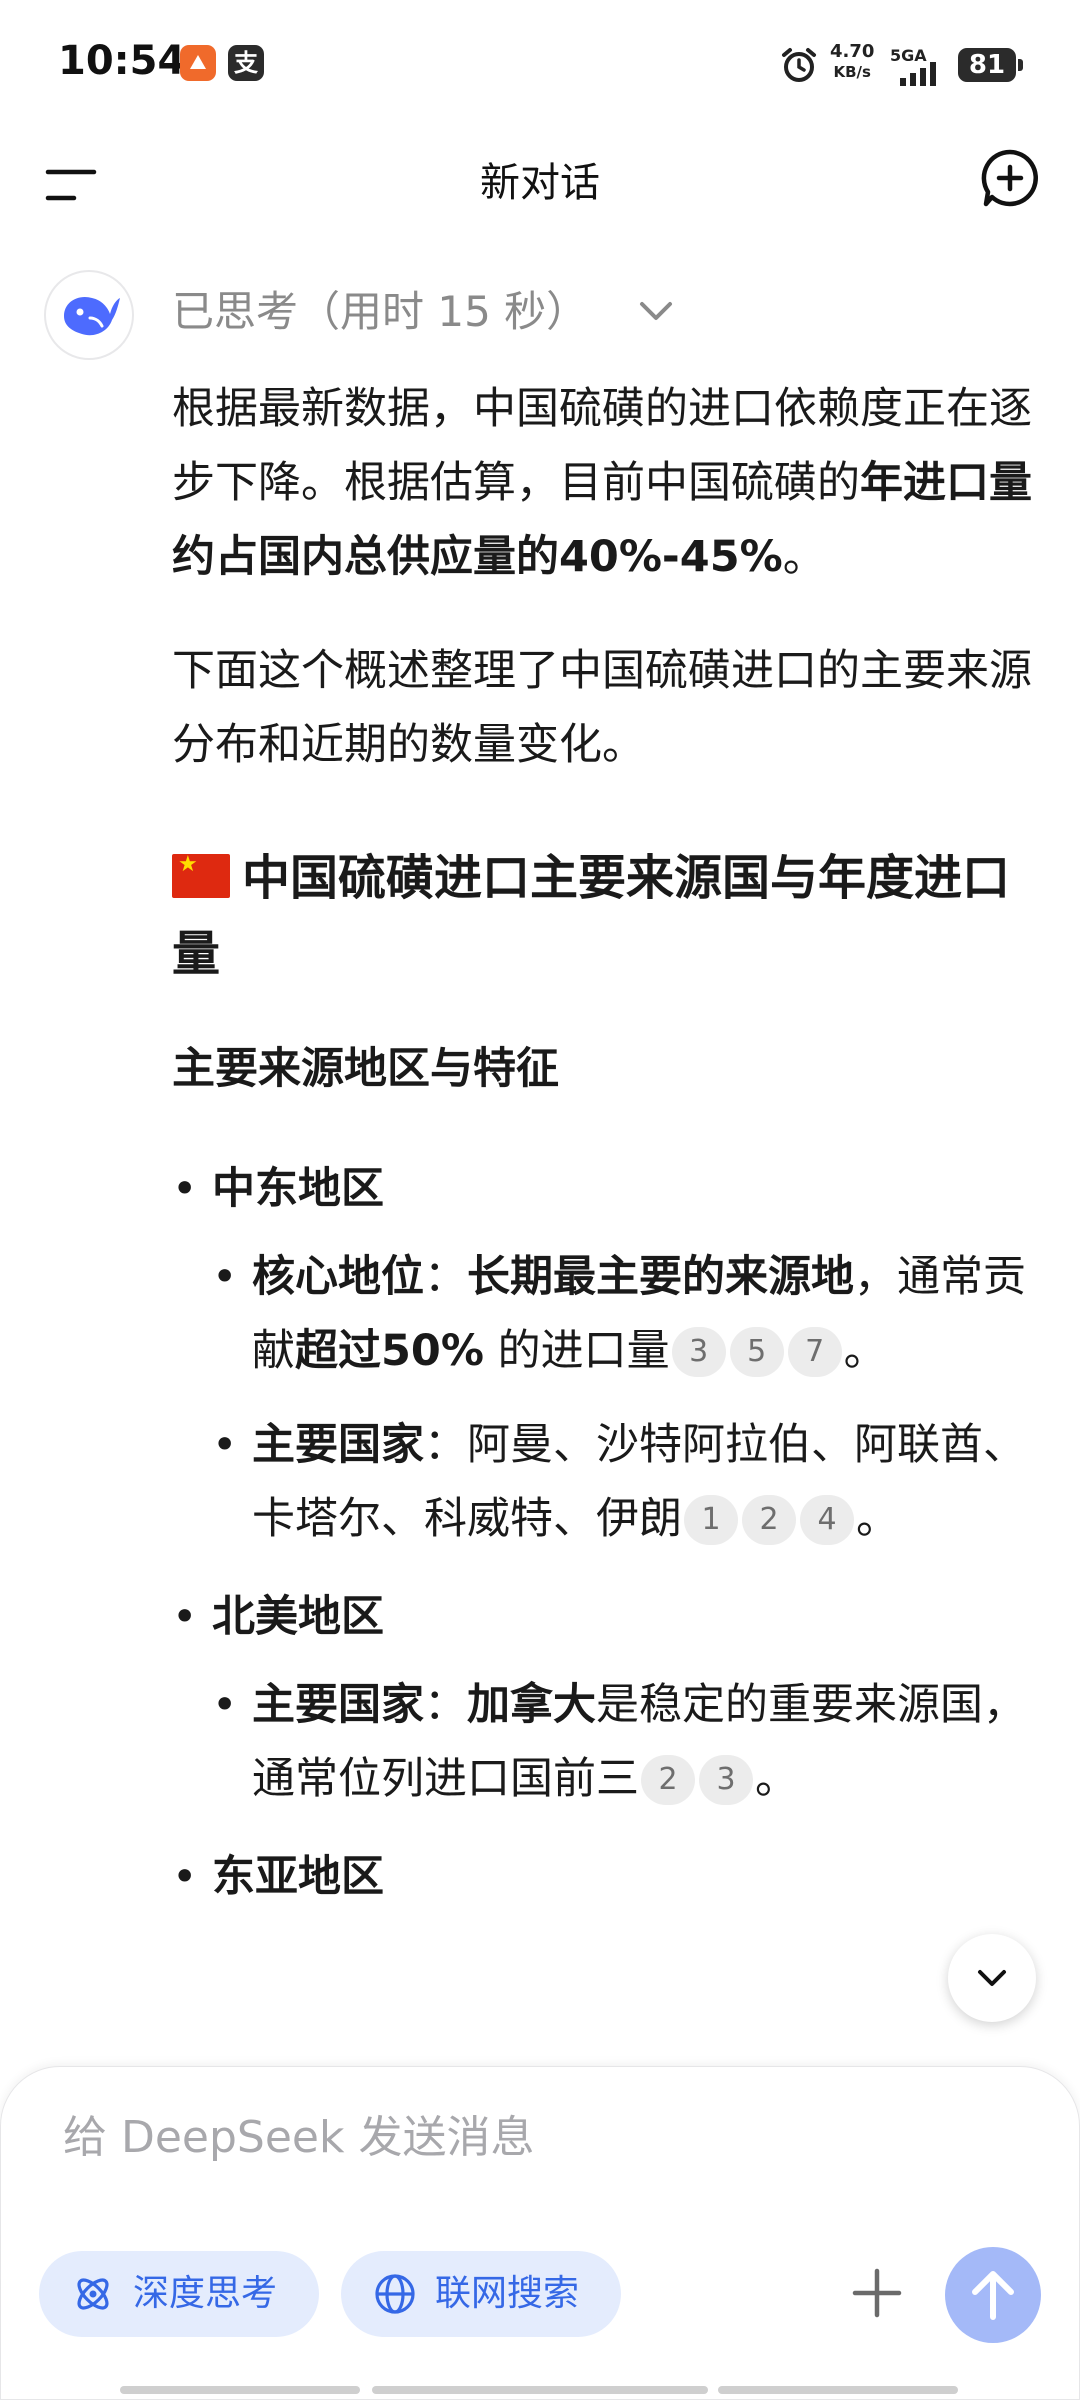 This screenshot has height=2400, width=1080. I want to click on notification-app-icon, so click(198, 63).